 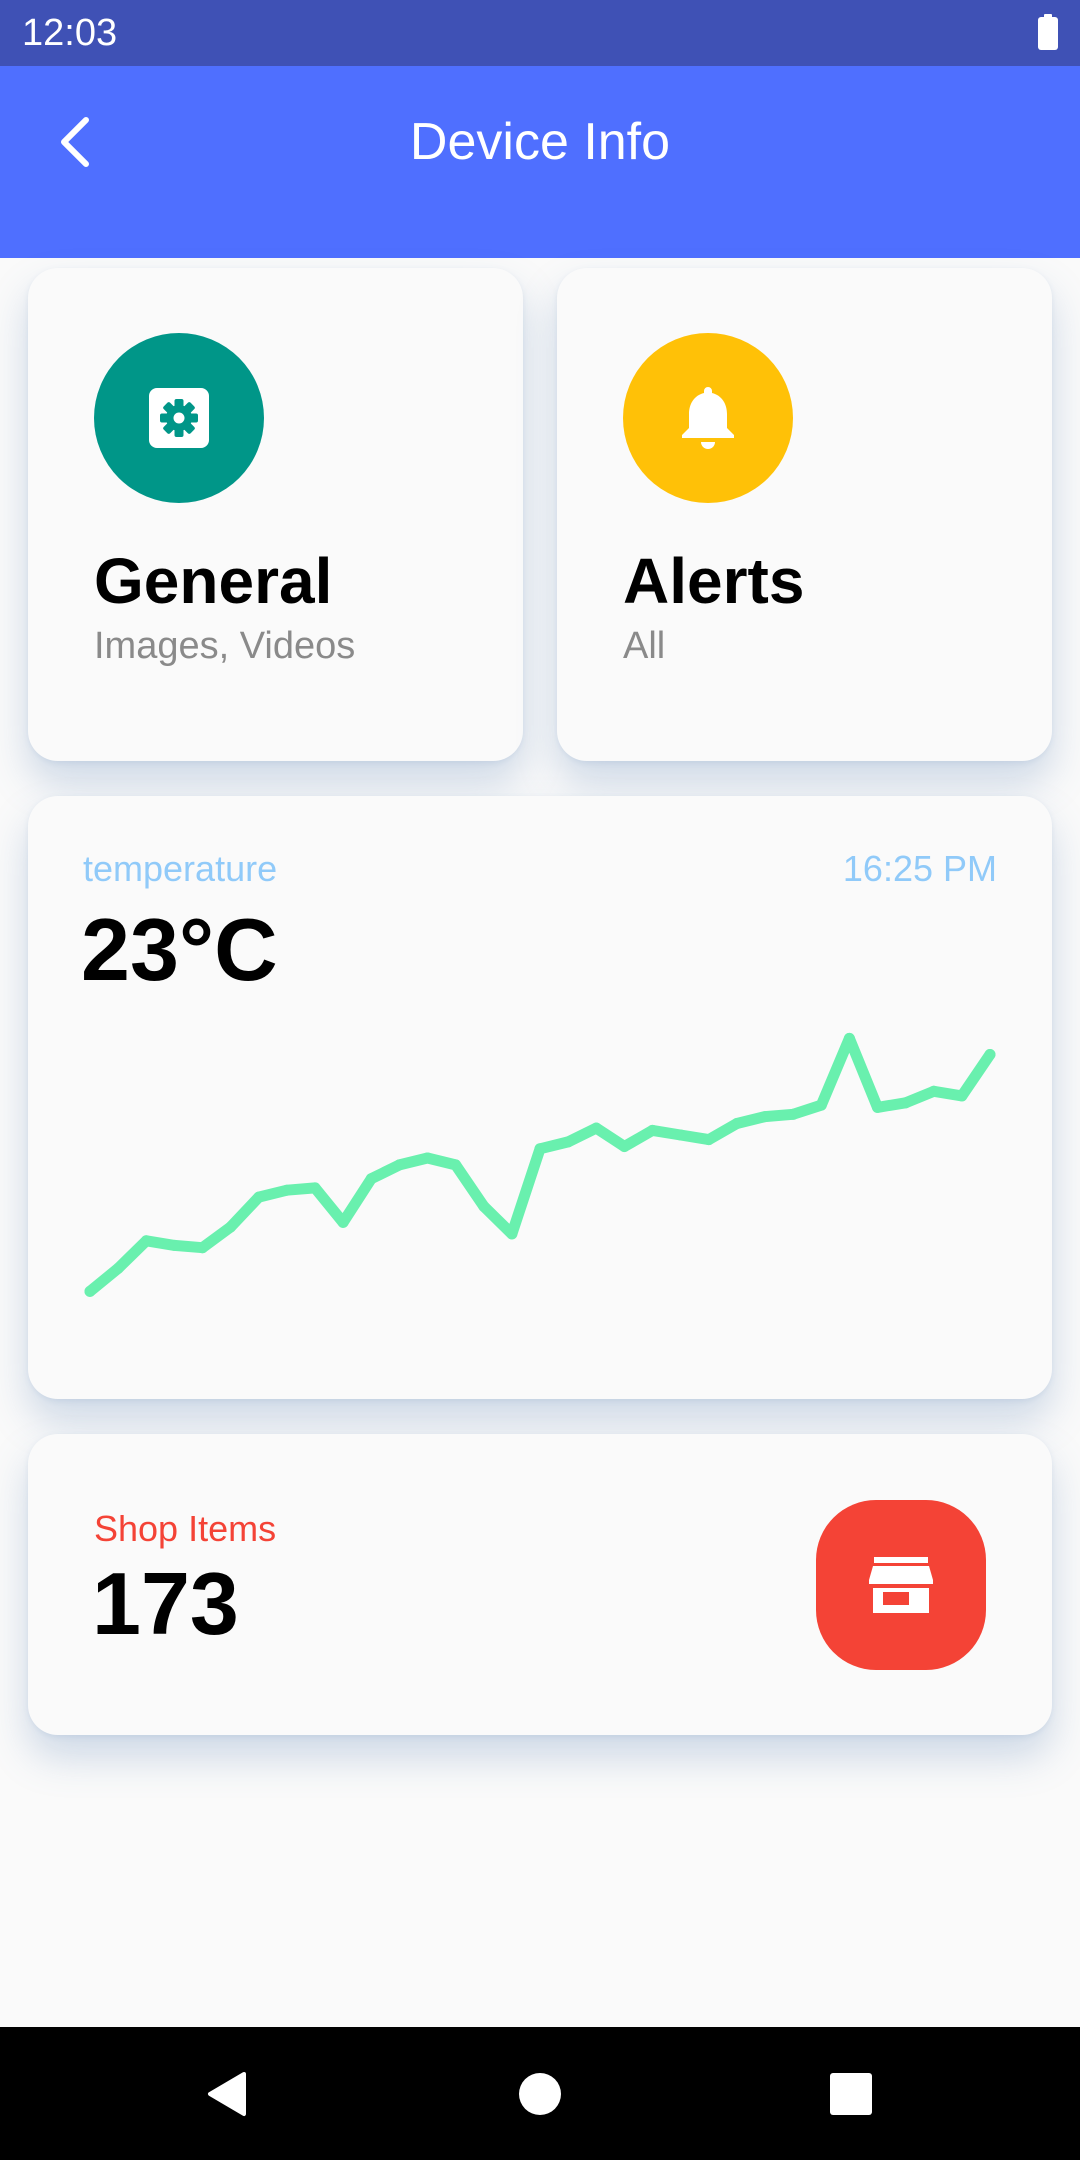 I want to click on nav-recents-square-icon, so click(x=851, y=2094).